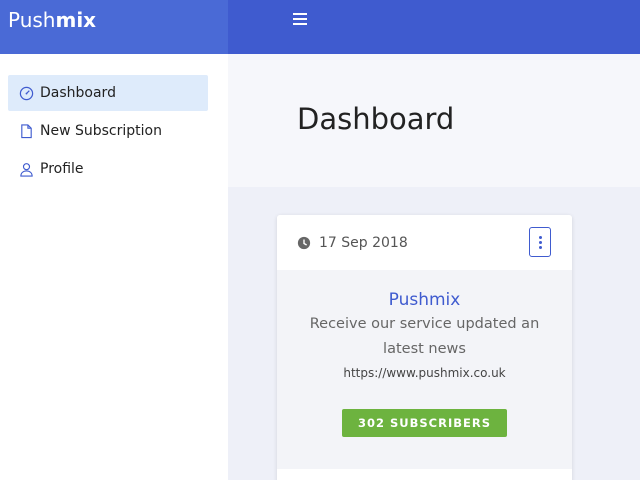  I want to click on sidebar-item-label: New Subscription, so click(101, 131).